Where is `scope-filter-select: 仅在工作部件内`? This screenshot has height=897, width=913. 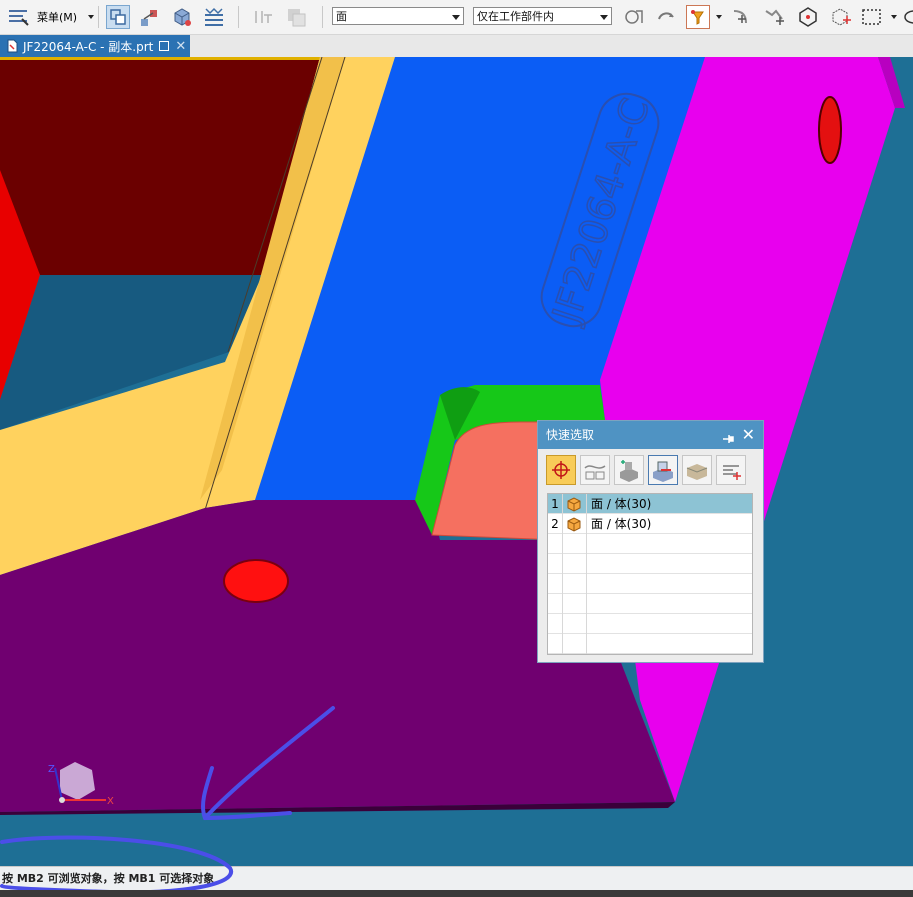 scope-filter-select: 仅在工作部件内 is located at coordinates (542, 16).